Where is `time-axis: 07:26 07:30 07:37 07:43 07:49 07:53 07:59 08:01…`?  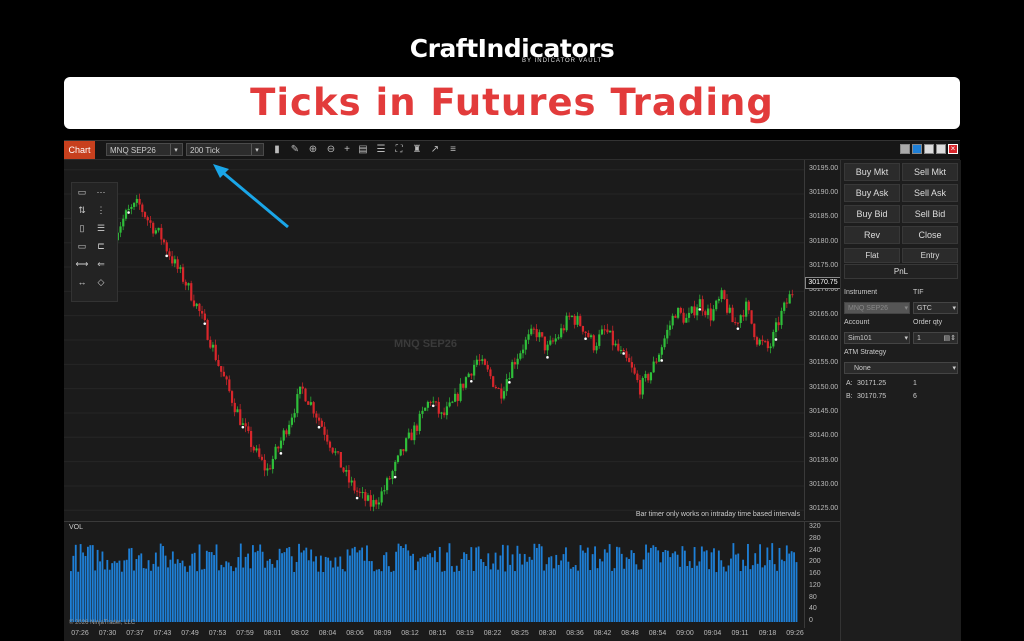 time-axis: 07:26 07:30 07:37 07:43 07:49 07:53 07:59 08:01… is located at coordinates (434, 634).